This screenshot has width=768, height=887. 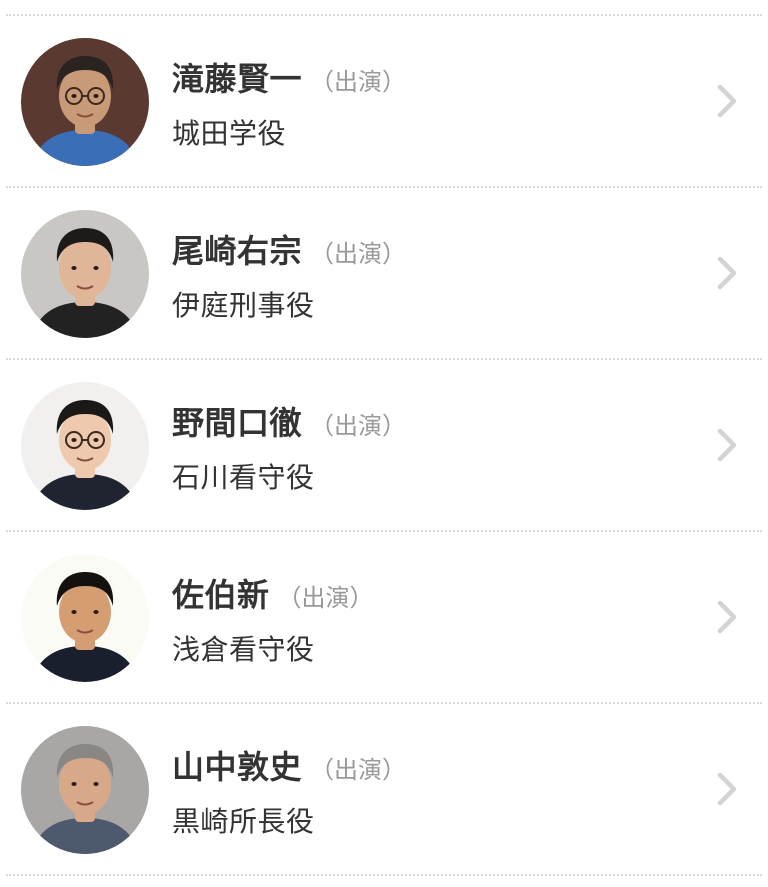 I want to click on role-name: 黒崎所長役, so click(x=243, y=821).